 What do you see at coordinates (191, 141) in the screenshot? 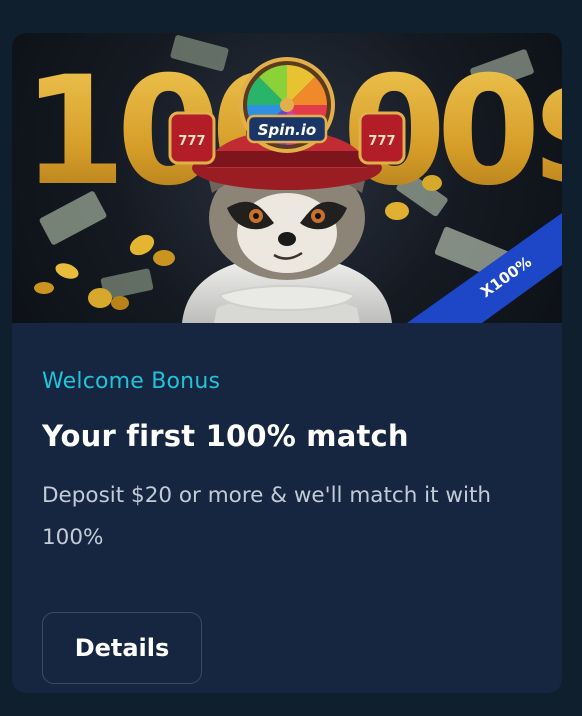
I see `slot-reel-left: 777` at bounding box center [191, 141].